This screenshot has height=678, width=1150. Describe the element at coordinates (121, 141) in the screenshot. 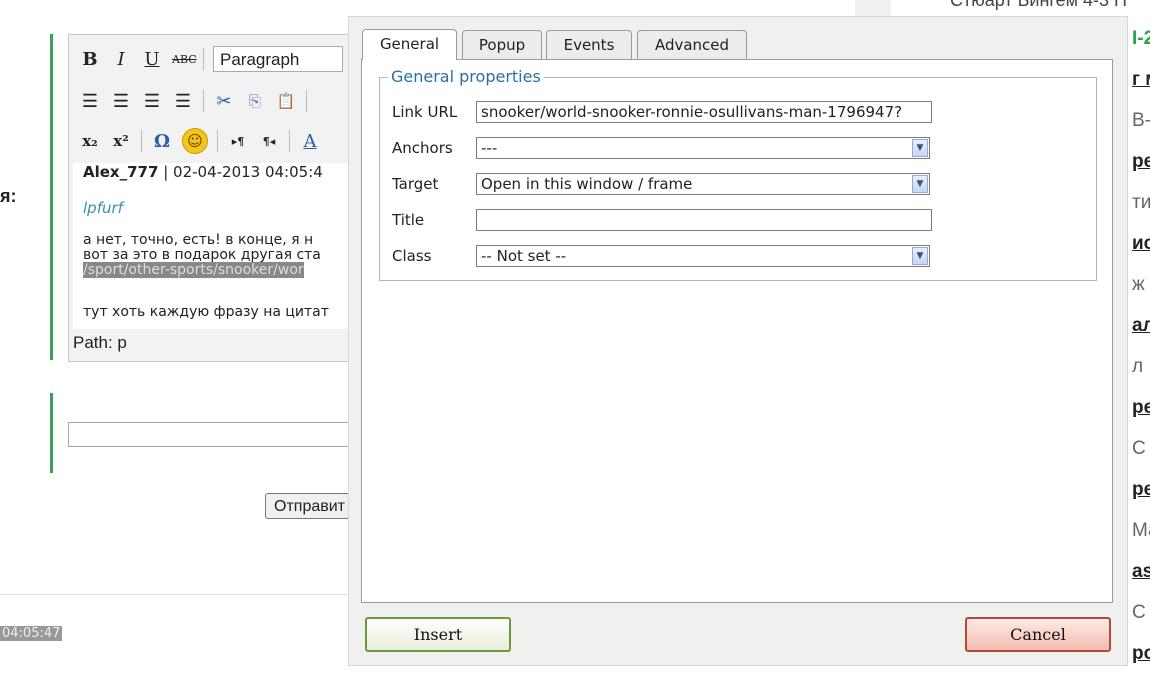

I see `superscript-icon: x²` at that location.